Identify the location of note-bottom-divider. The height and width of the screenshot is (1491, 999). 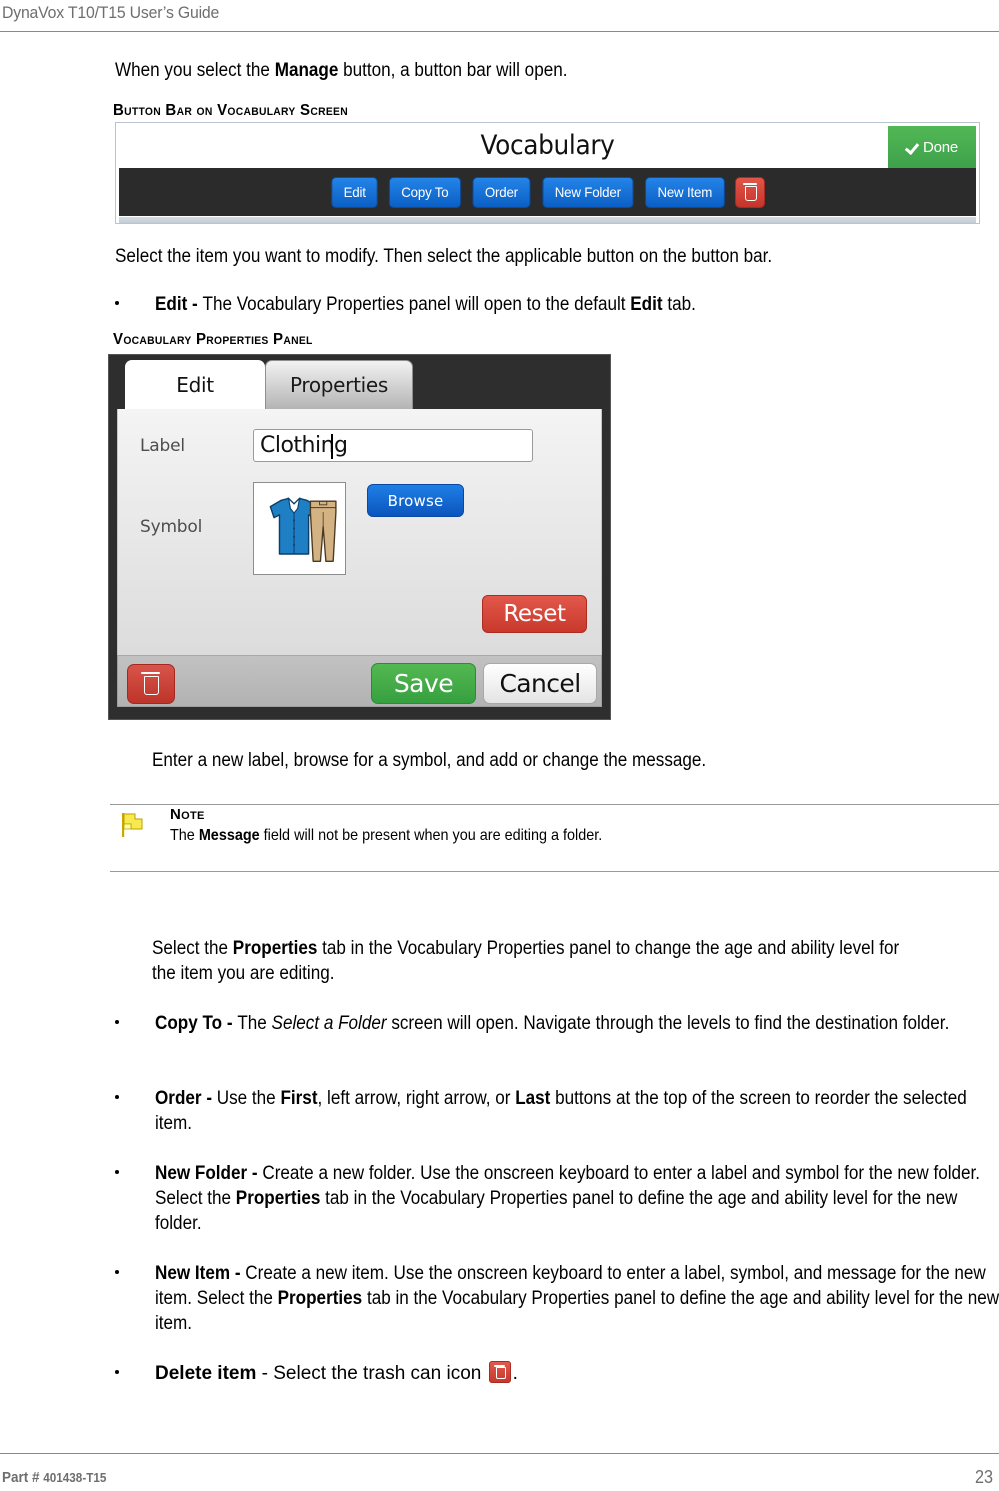
(554, 871).